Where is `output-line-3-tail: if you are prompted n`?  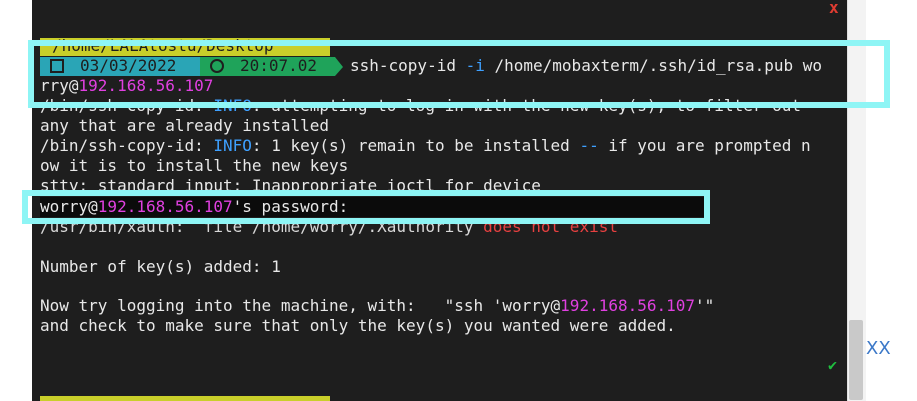
output-line-3-tail: if you are prompted n is located at coordinates (704, 145).